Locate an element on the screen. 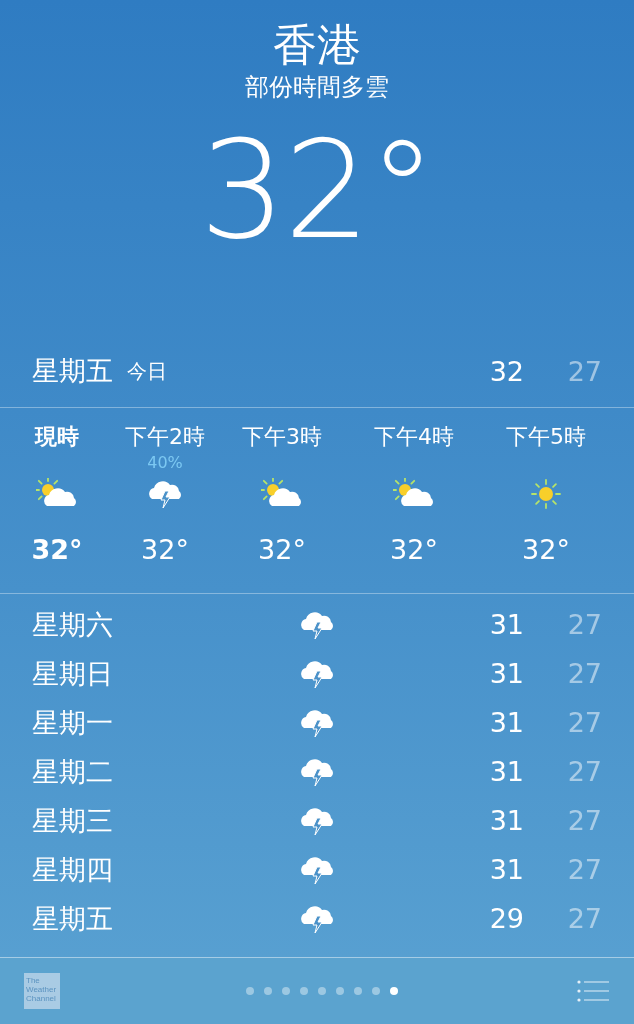 Image resolution: width=634 pixels, height=1024 pixels. list-icon is located at coordinates (593, 991).